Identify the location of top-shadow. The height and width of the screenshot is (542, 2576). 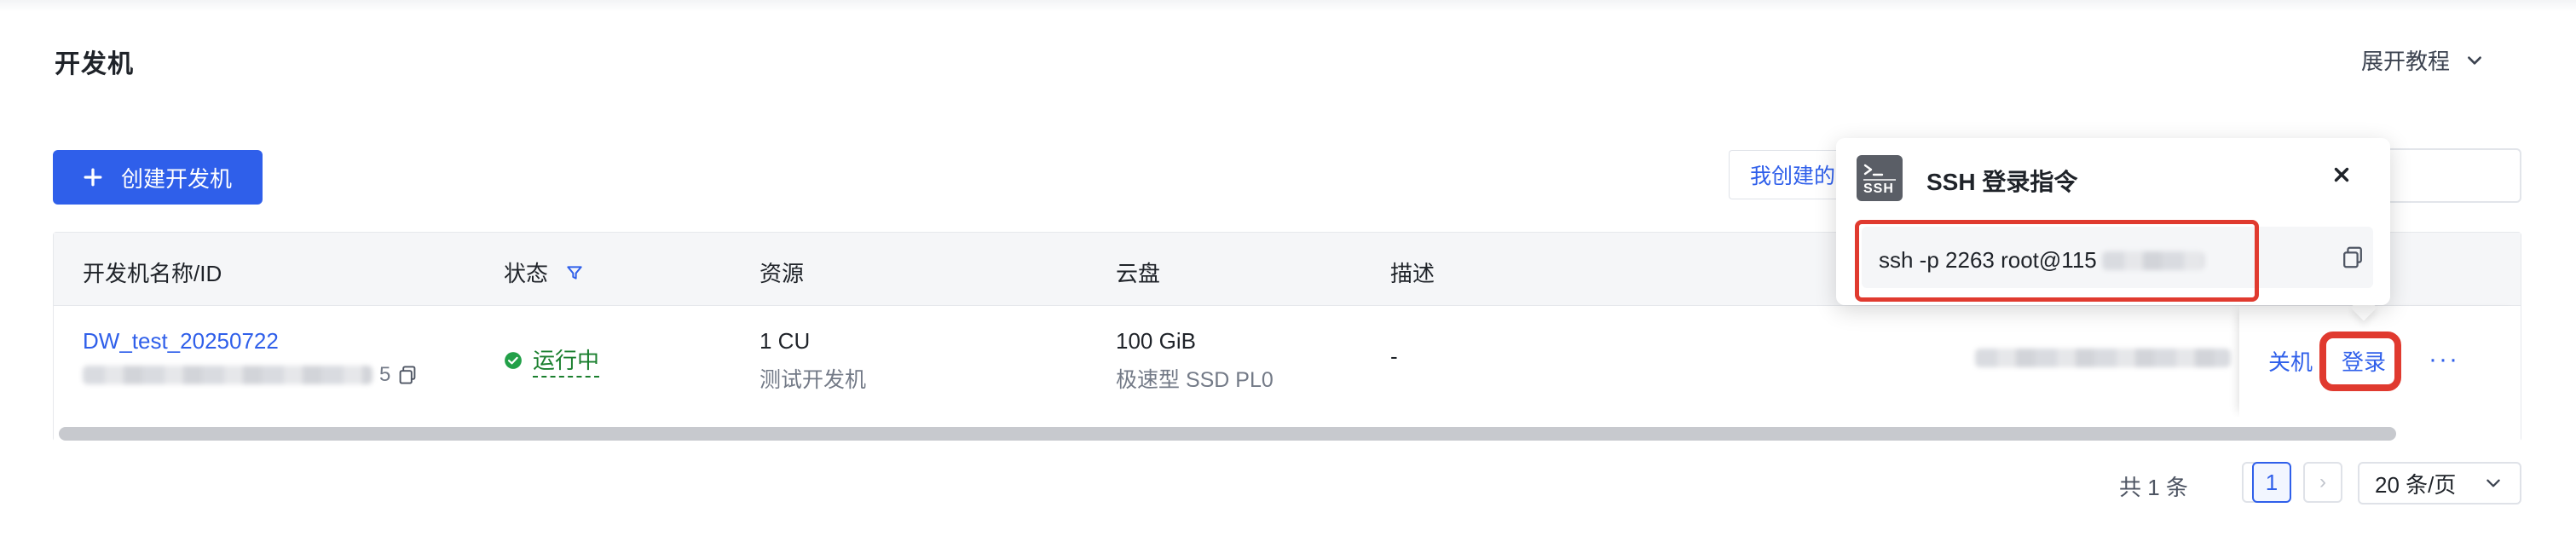
(1288, 6).